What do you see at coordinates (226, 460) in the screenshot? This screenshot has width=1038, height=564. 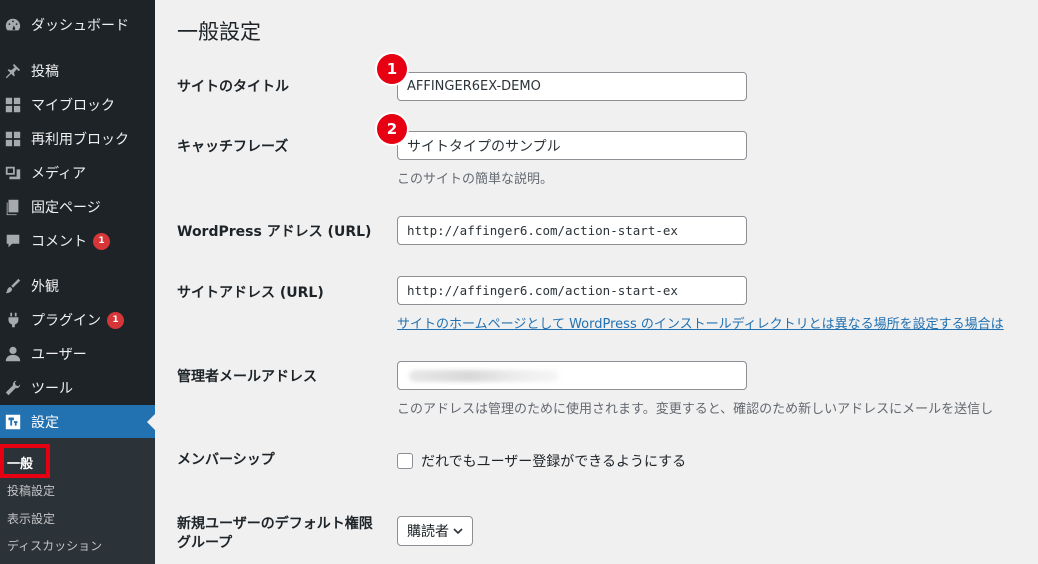 I see `membership-label: メンバーシップ` at bounding box center [226, 460].